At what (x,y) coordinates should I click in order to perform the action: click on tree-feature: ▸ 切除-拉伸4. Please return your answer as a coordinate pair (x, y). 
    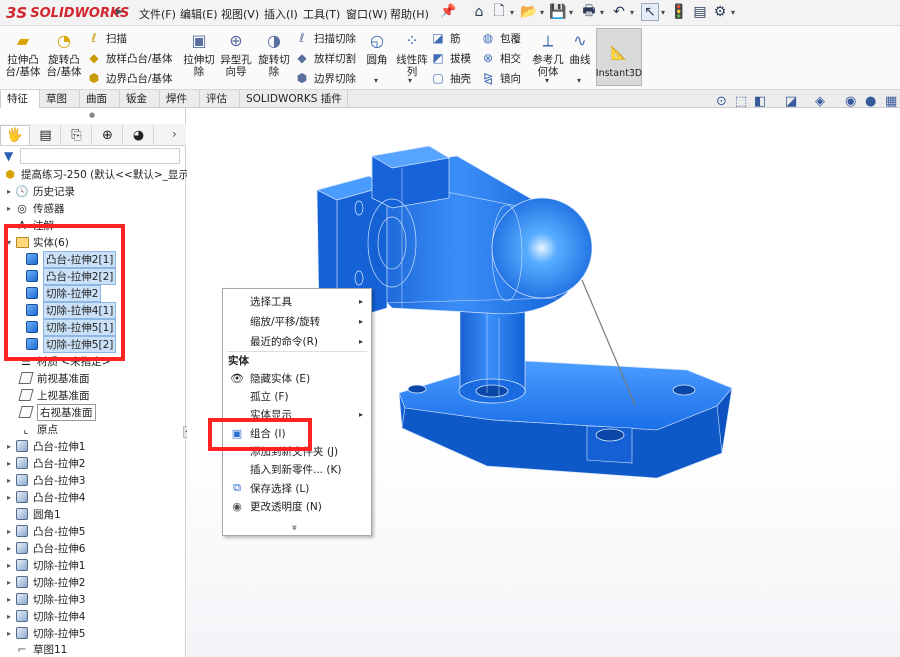
    Looking at the image, I should click on (44, 616).